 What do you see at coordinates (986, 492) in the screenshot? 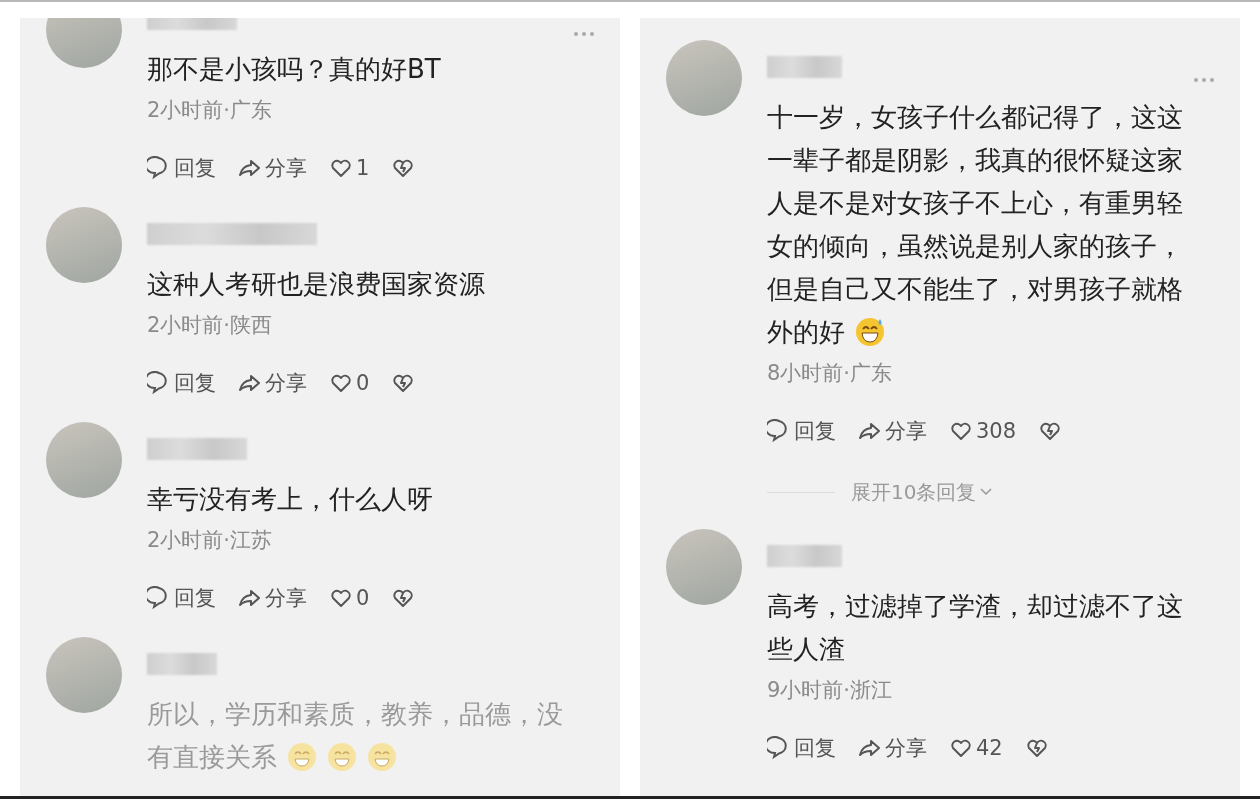
I see `chevron-down-icon` at bounding box center [986, 492].